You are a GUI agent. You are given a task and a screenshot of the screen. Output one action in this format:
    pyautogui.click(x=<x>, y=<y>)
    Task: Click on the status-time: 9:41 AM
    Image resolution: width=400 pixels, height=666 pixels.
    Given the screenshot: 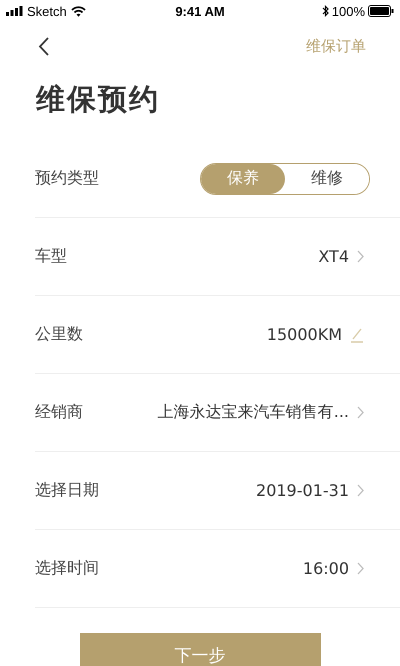 What is the action you would take?
    pyautogui.click(x=200, y=11)
    